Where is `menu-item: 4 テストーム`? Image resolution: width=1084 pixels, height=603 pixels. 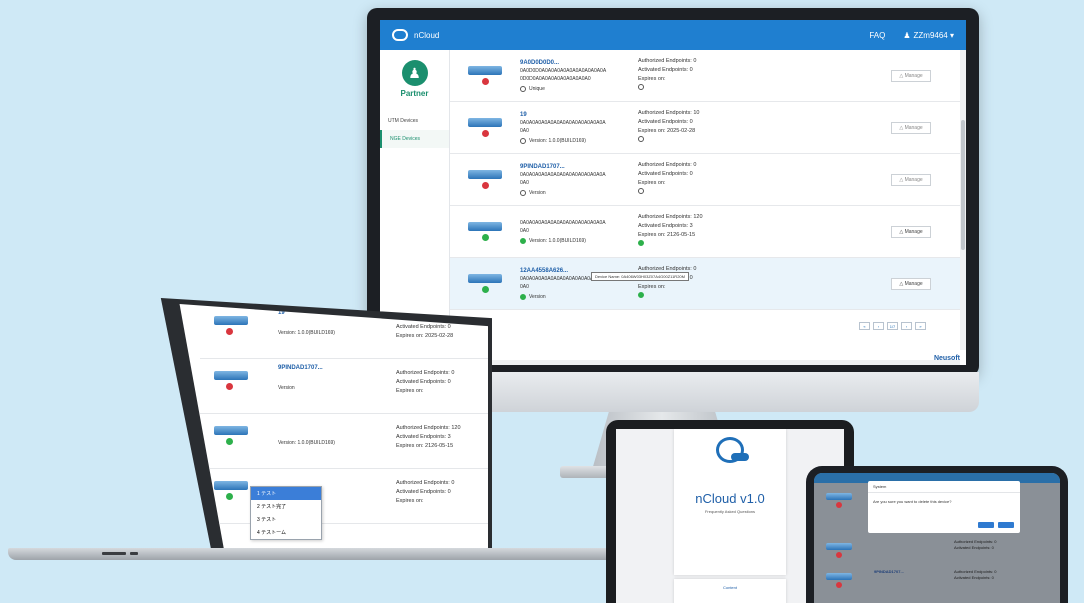
menu-item: 4 テストーム is located at coordinates (286, 532).